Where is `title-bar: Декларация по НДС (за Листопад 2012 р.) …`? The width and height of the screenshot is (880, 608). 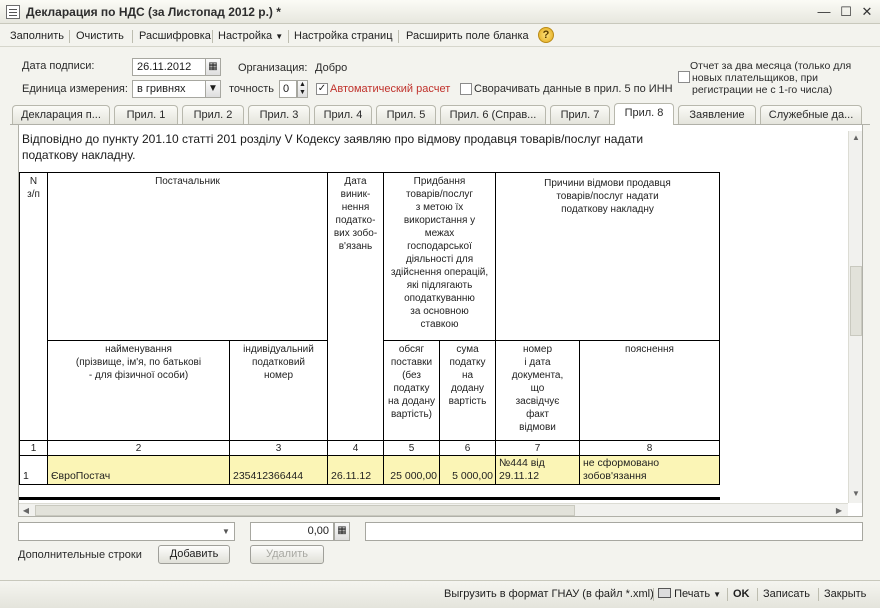 title-bar: Декларация по НДС (за Листопад 2012 р.) … is located at coordinates (440, 12).